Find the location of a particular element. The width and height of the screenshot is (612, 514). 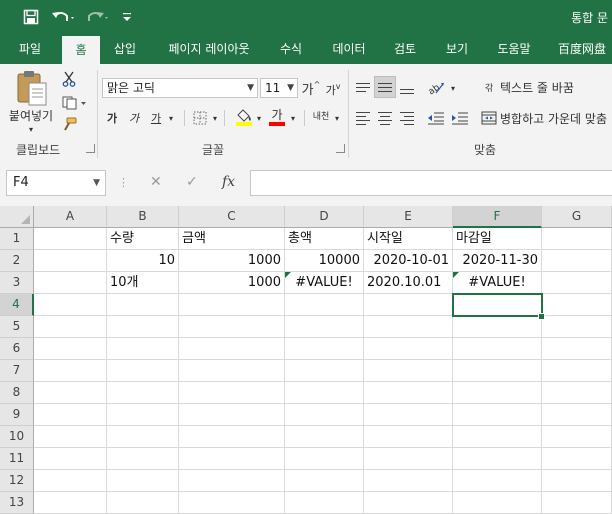

tab-insert: 삽입 is located at coordinates (125, 49).